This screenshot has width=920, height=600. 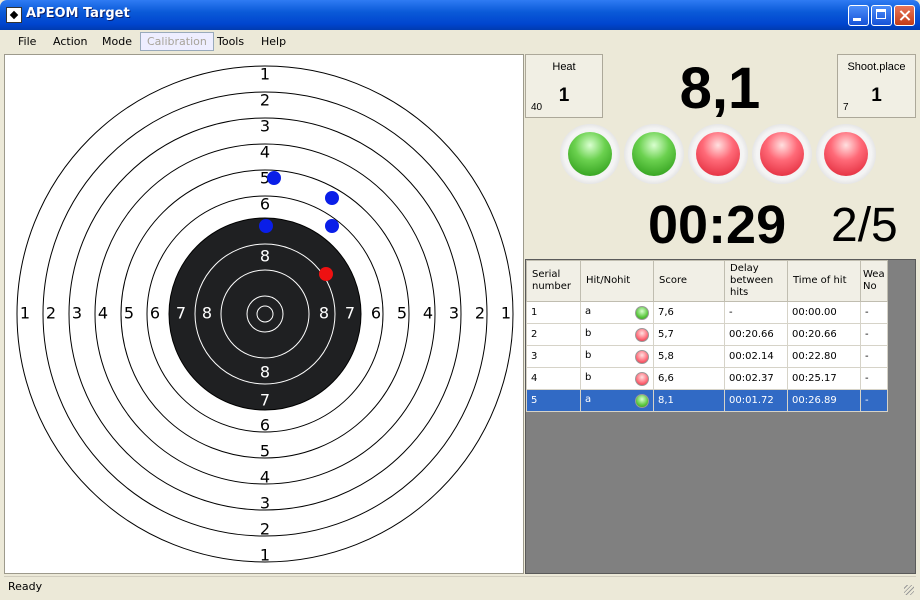 I want to click on cell-score: 5,7, so click(x=689, y=334).